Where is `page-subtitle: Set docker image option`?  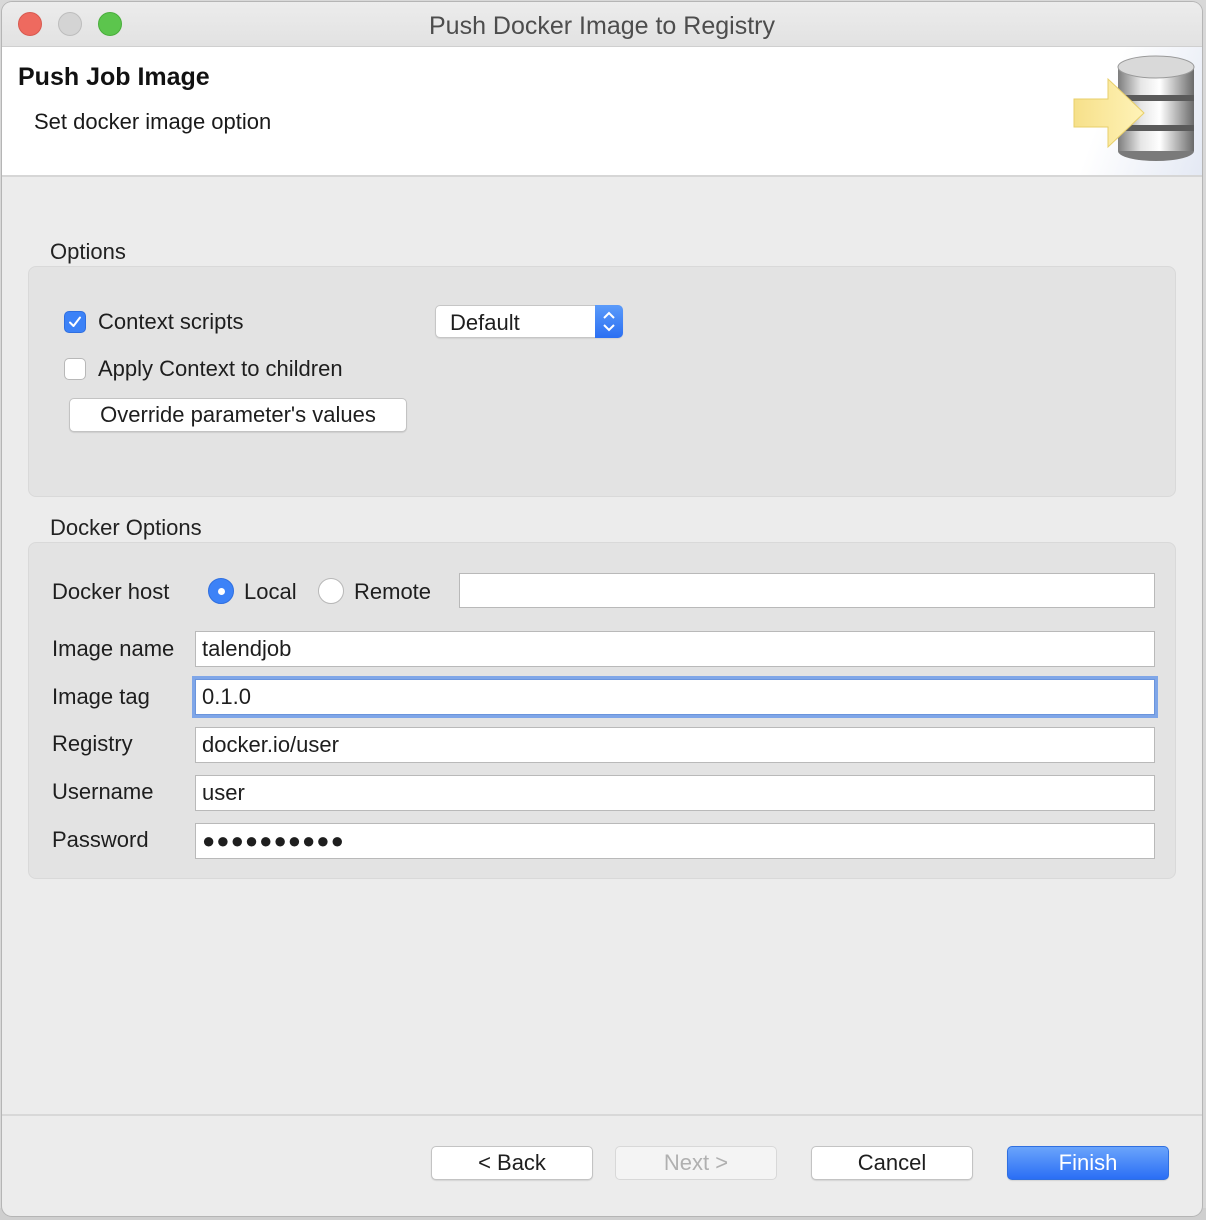
page-subtitle: Set docker image option is located at coordinates (153, 121).